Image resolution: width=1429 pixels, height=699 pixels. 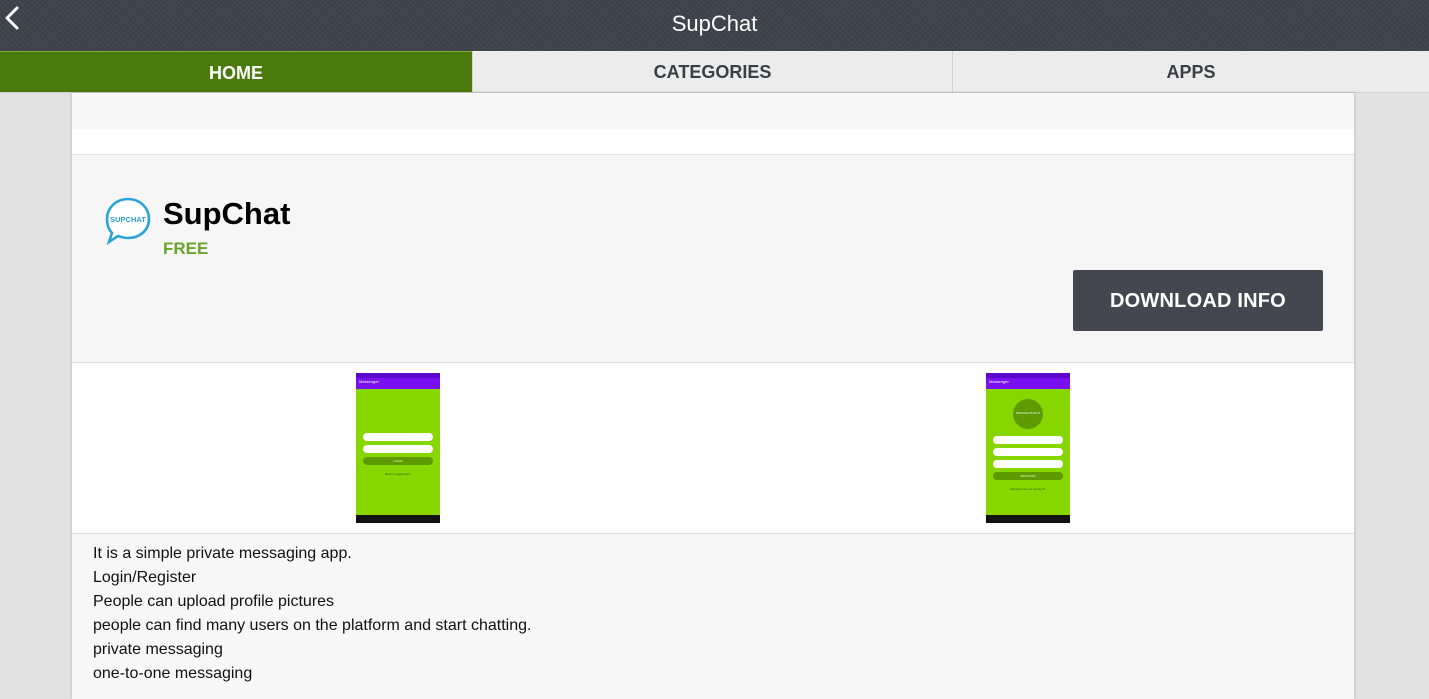 What do you see at coordinates (713, 142) in the screenshot?
I see `spacer-band` at bounding box center [713, 142].